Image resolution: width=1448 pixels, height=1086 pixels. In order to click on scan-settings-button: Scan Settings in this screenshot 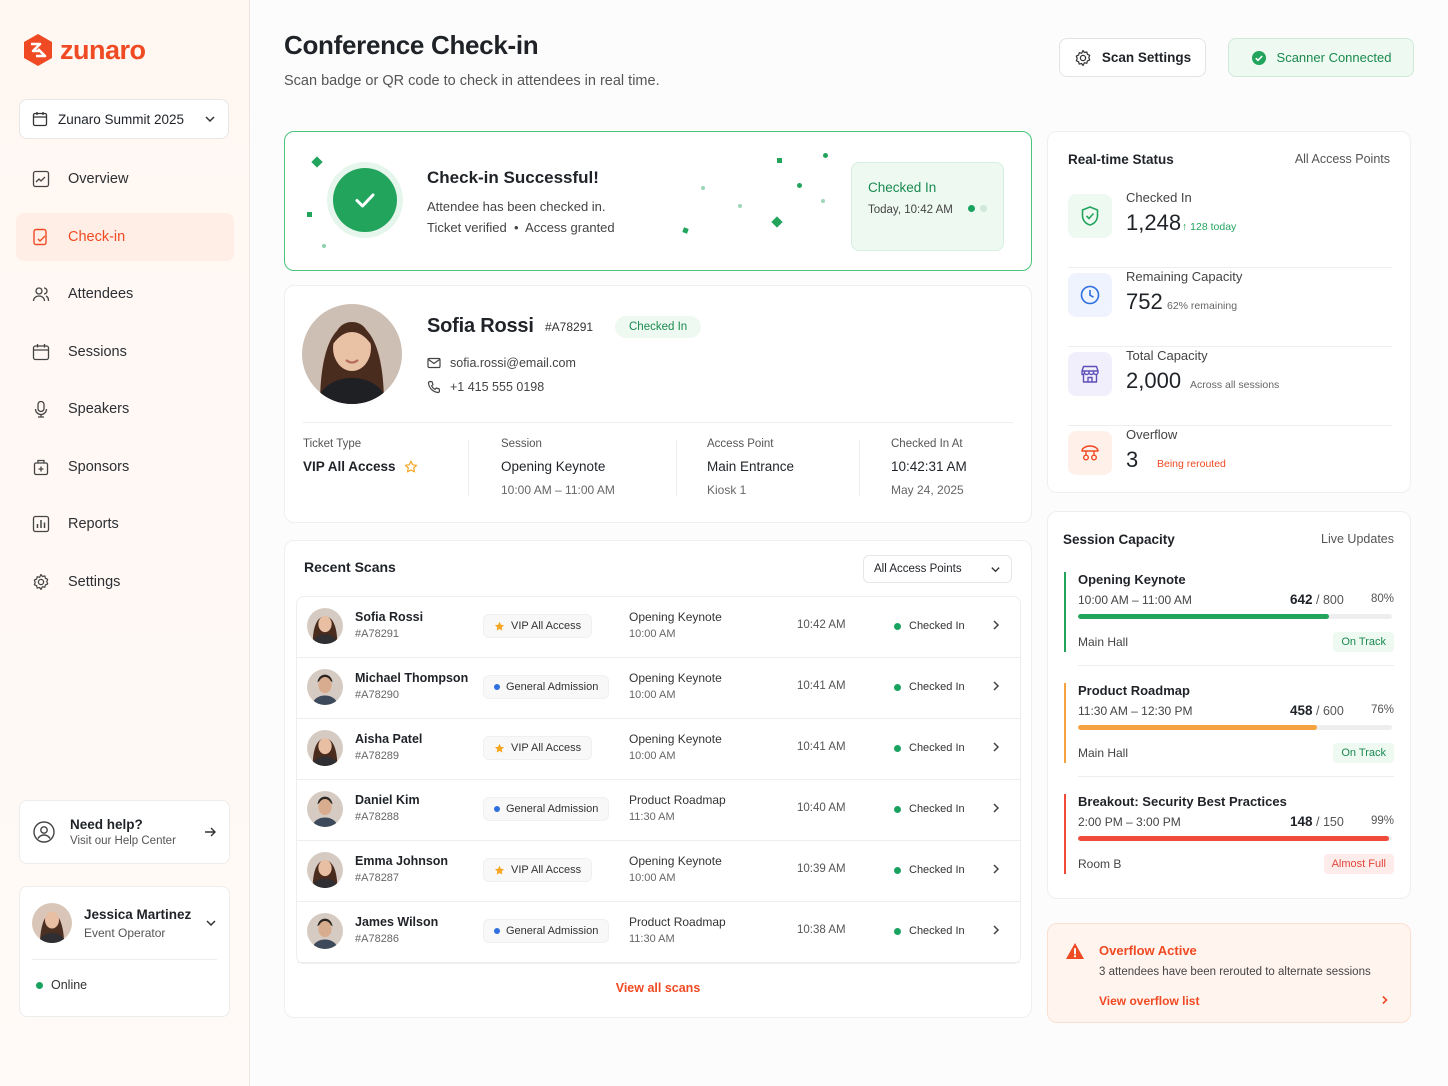, I will do `click(1132, 57)`.